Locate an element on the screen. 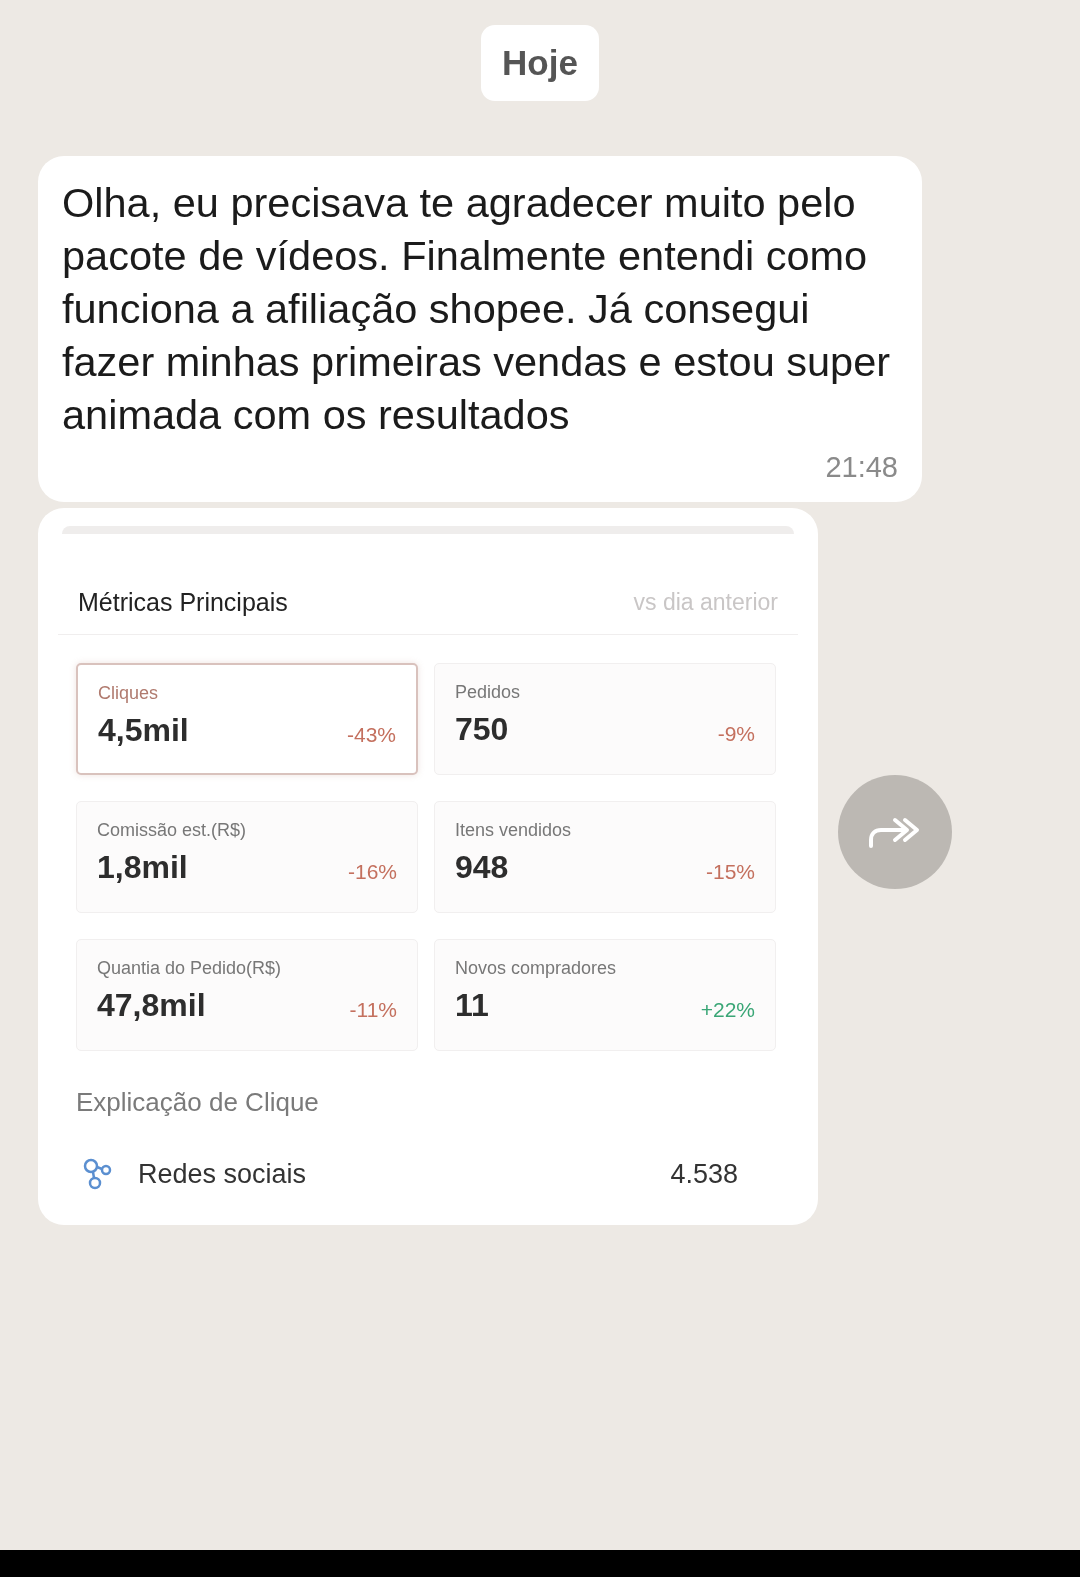  metric-label: Comissão est.(R$) is located at coordinates (172, 830).